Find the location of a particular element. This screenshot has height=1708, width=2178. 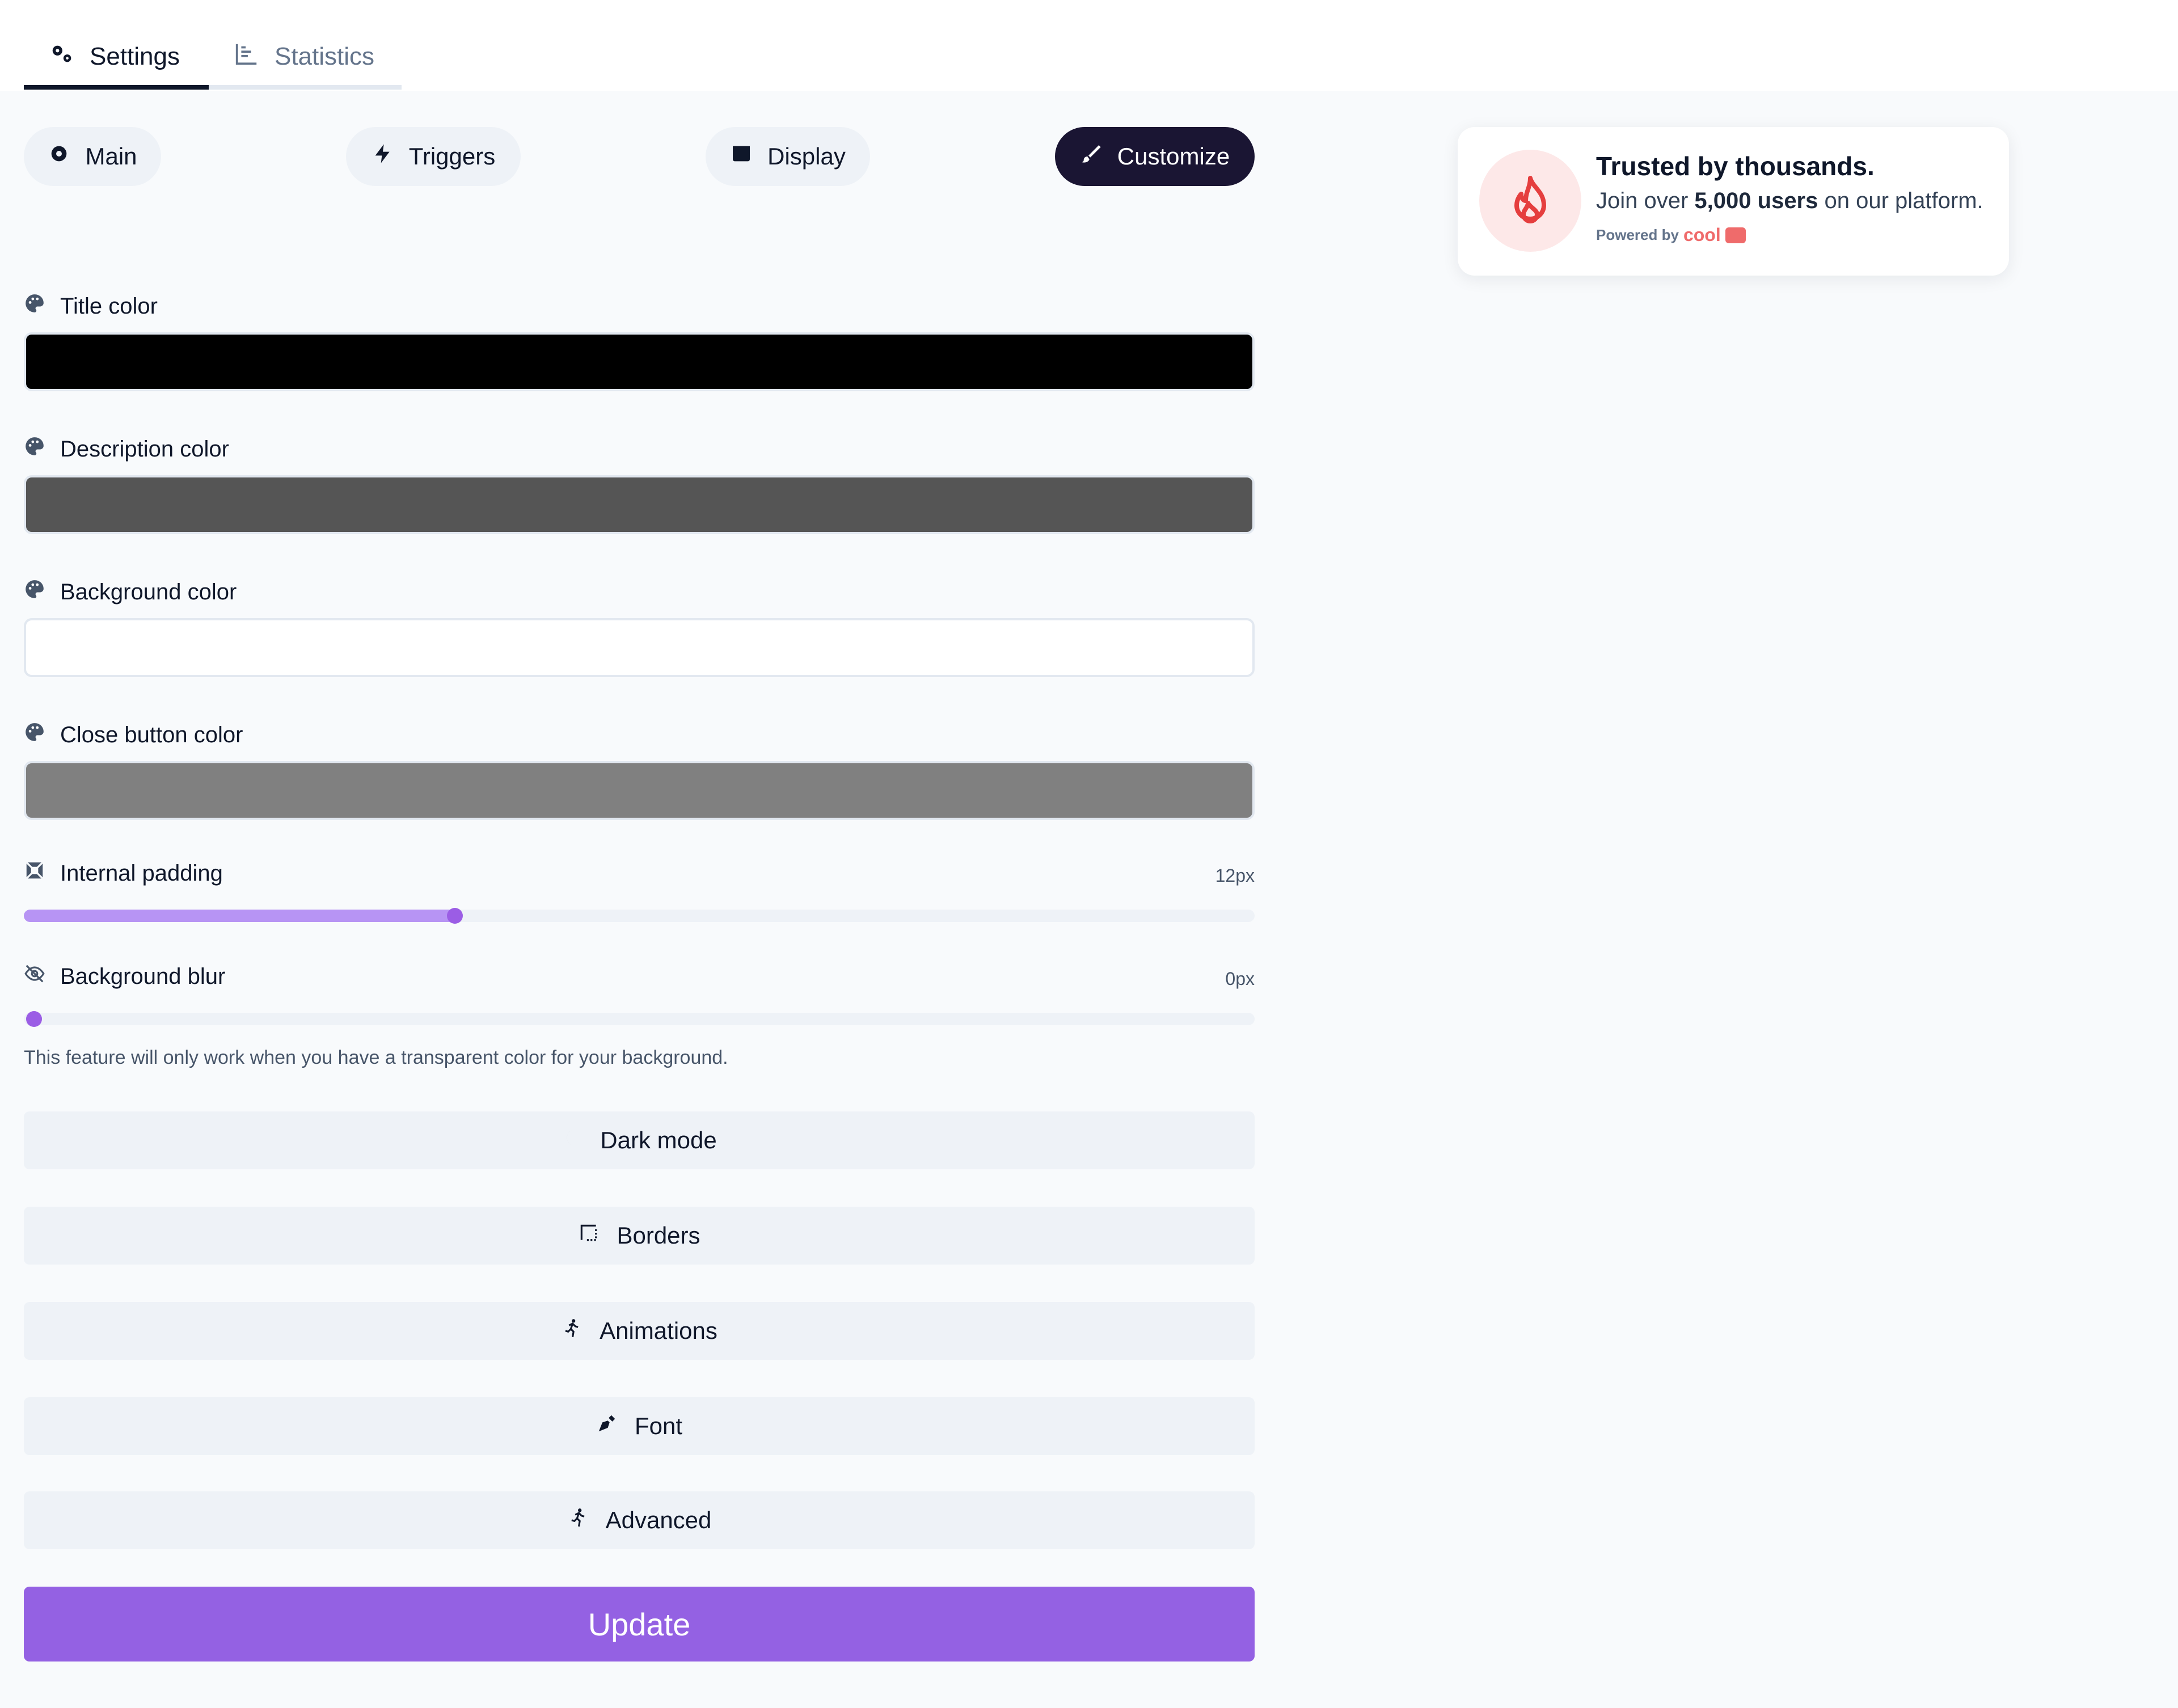

title-color-label: Title color is located at coordinates (109, 306).